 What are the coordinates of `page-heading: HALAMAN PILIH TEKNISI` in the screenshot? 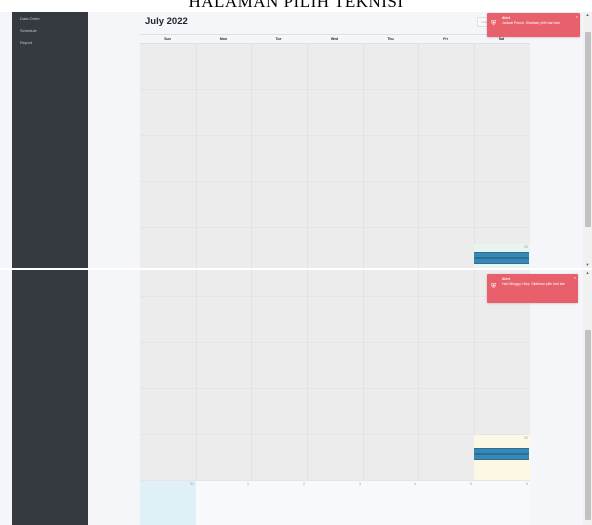 It's located at (296, 6).